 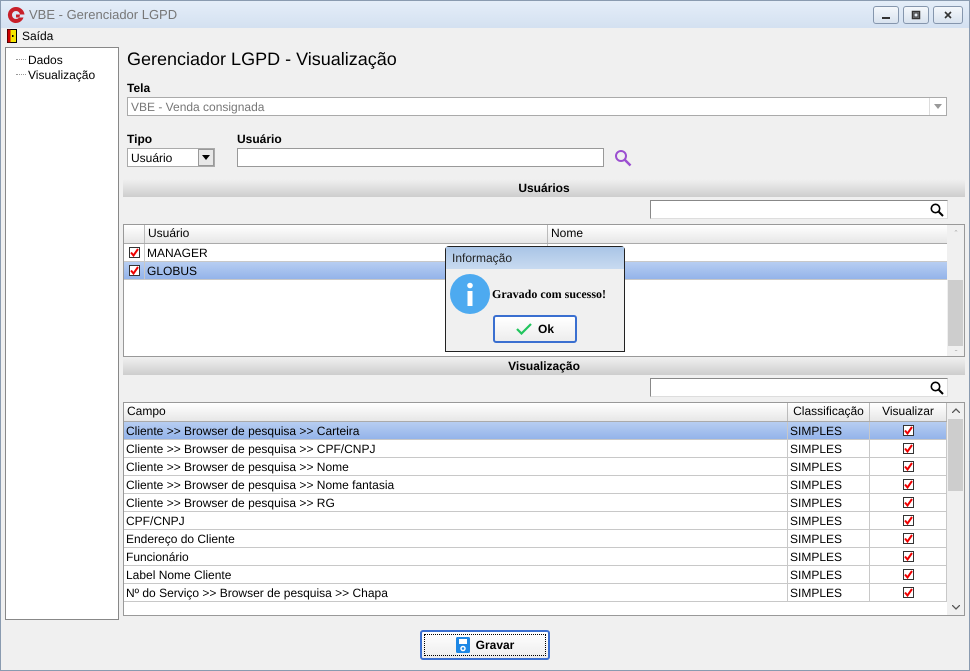 What do you see at coordinates (103, 14) in the screenshot?
I see `window-title: VBE - Gerenciador LGPD` at bounding box center [103, 14].